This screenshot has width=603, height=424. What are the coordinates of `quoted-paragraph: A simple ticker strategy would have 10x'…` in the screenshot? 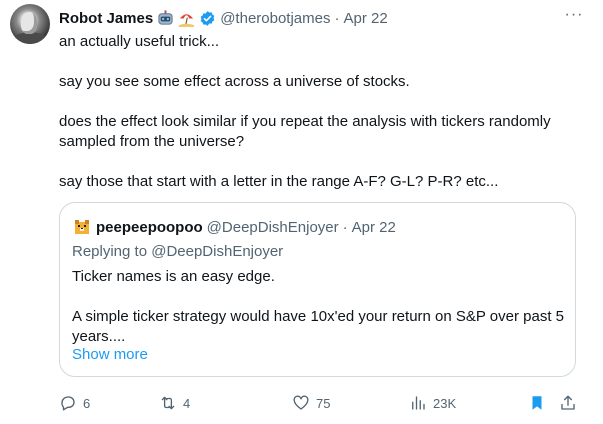 It's located at (318, 326).